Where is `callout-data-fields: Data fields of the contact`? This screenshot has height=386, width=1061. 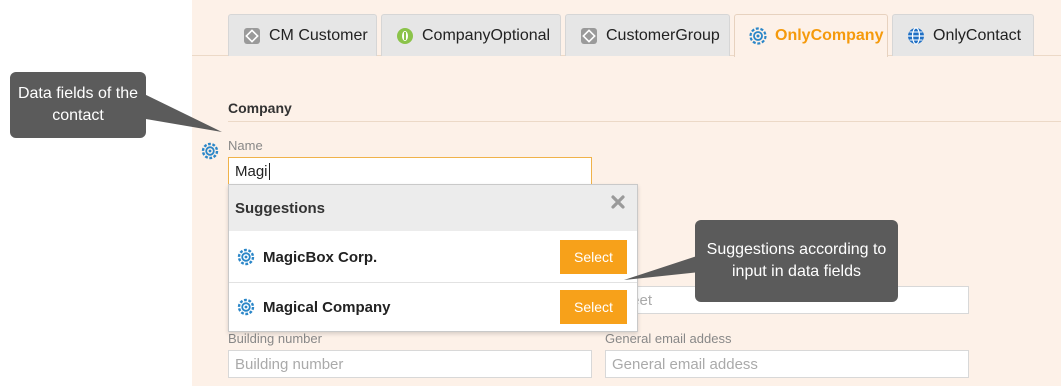 callout-data-fields: Data fields of the contact is located at coordinates (78, 105).